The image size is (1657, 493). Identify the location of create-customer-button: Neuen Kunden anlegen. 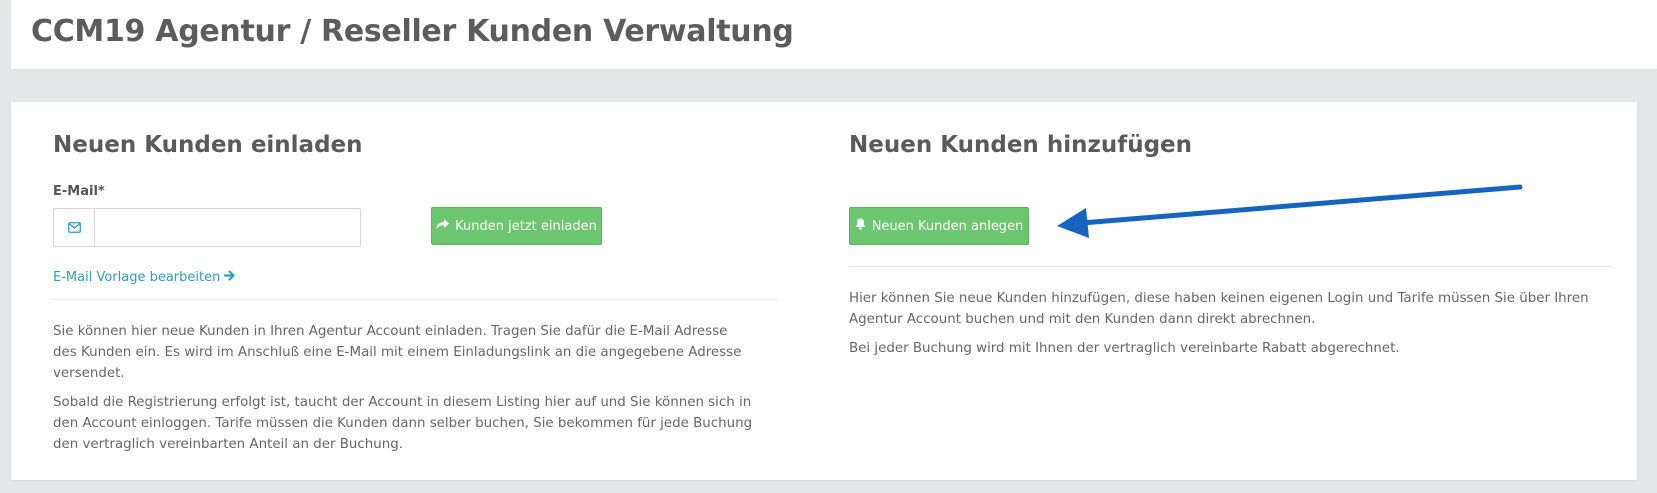
(939, 226).